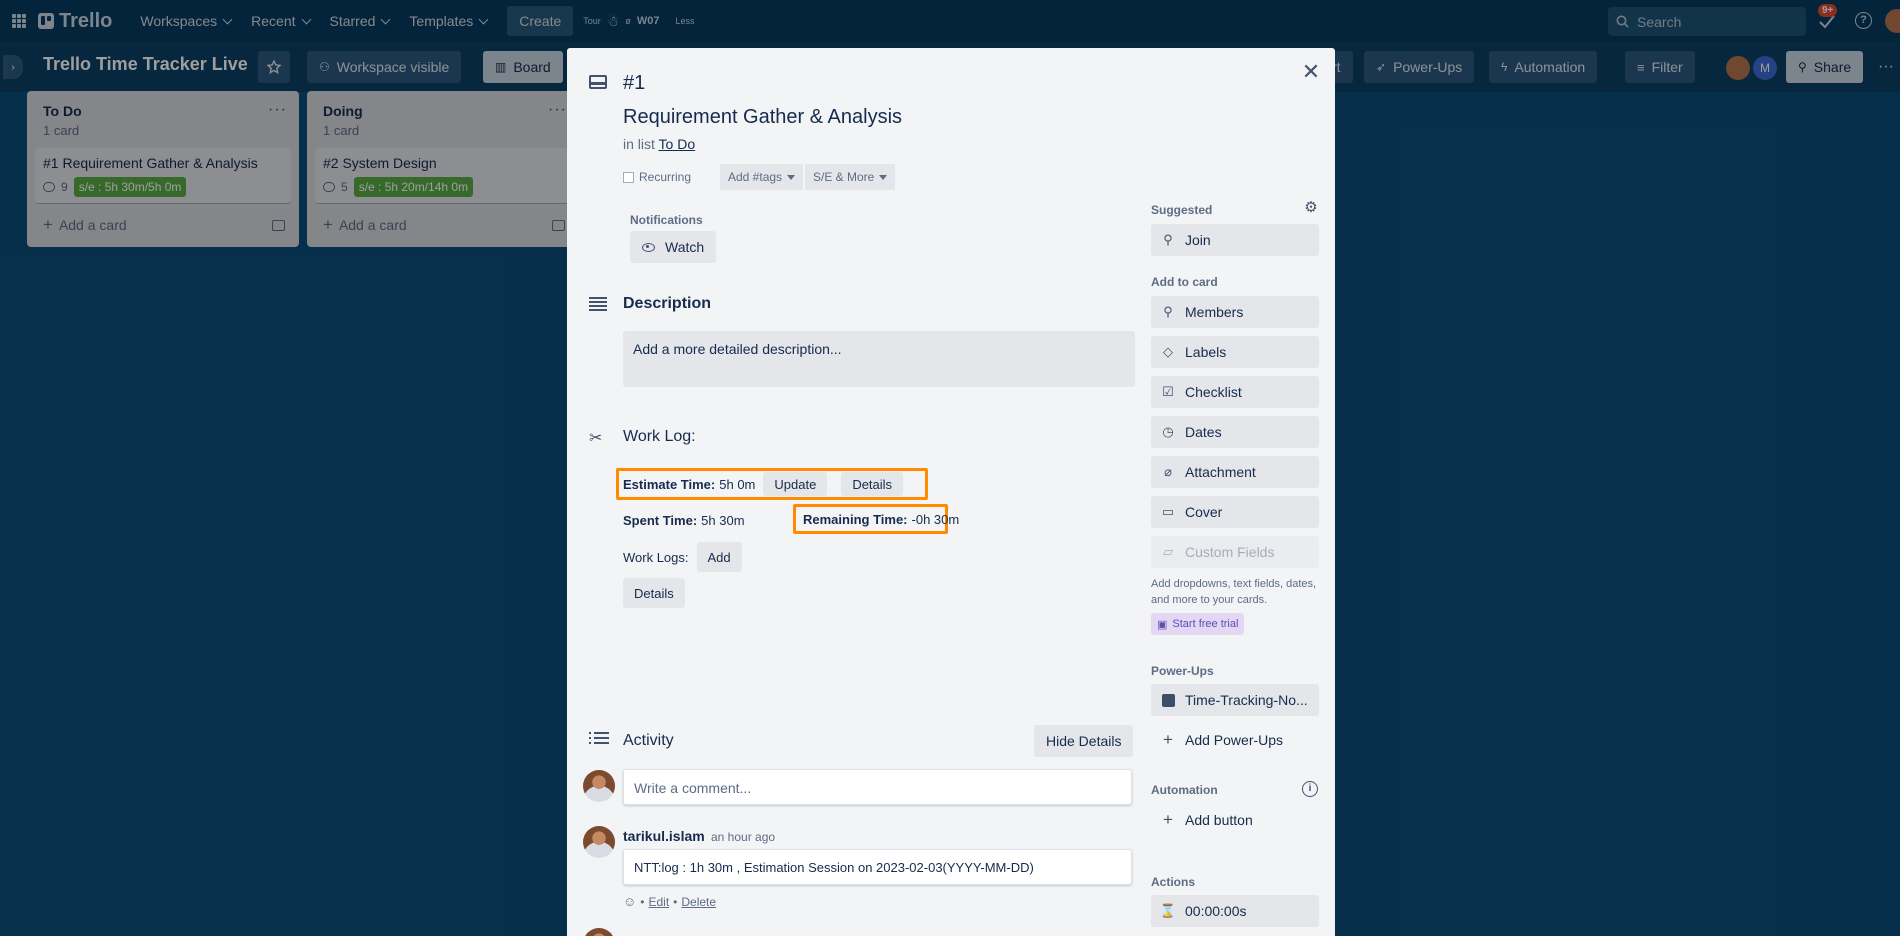  I want to click on members-button: ⚲ Members, so click(1235, 312).